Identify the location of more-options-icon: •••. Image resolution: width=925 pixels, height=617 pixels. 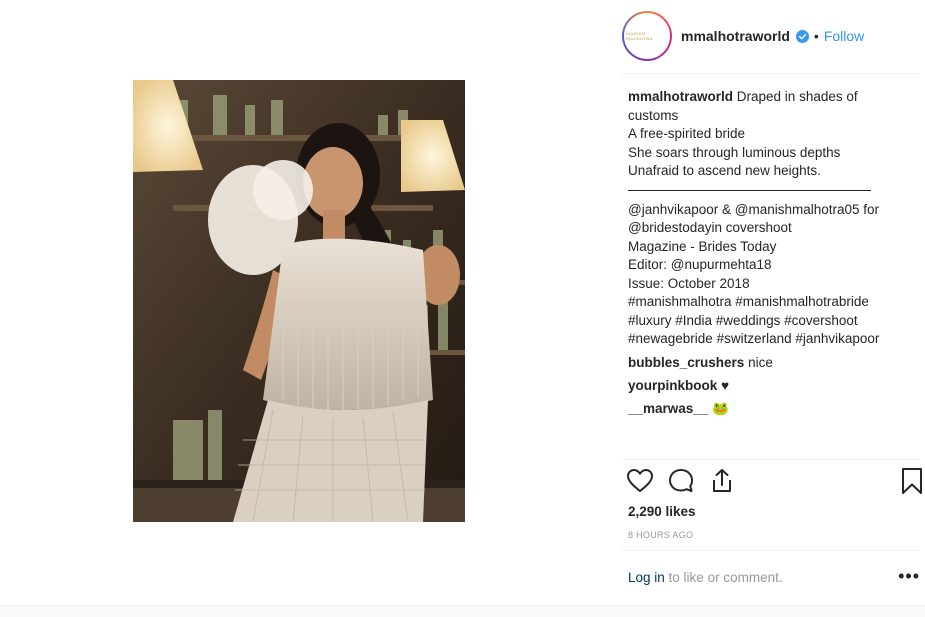
(909, 576).